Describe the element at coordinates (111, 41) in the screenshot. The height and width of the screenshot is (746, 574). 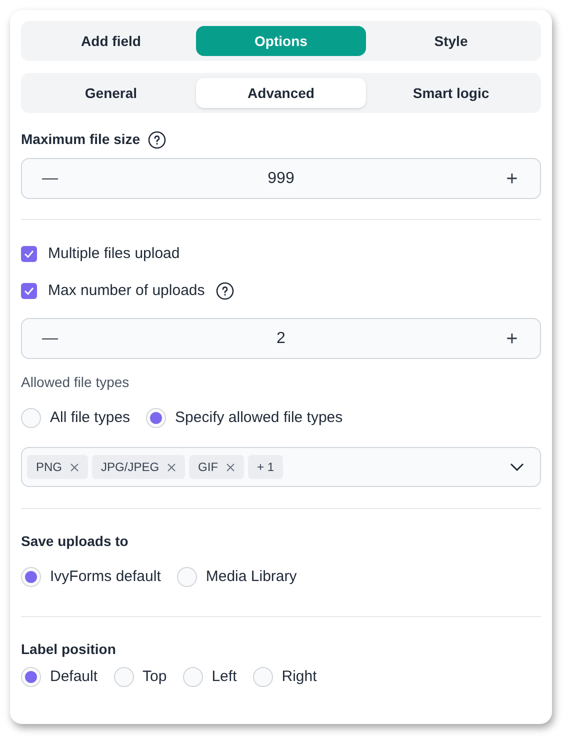
I see `tab: Add field` at that location.